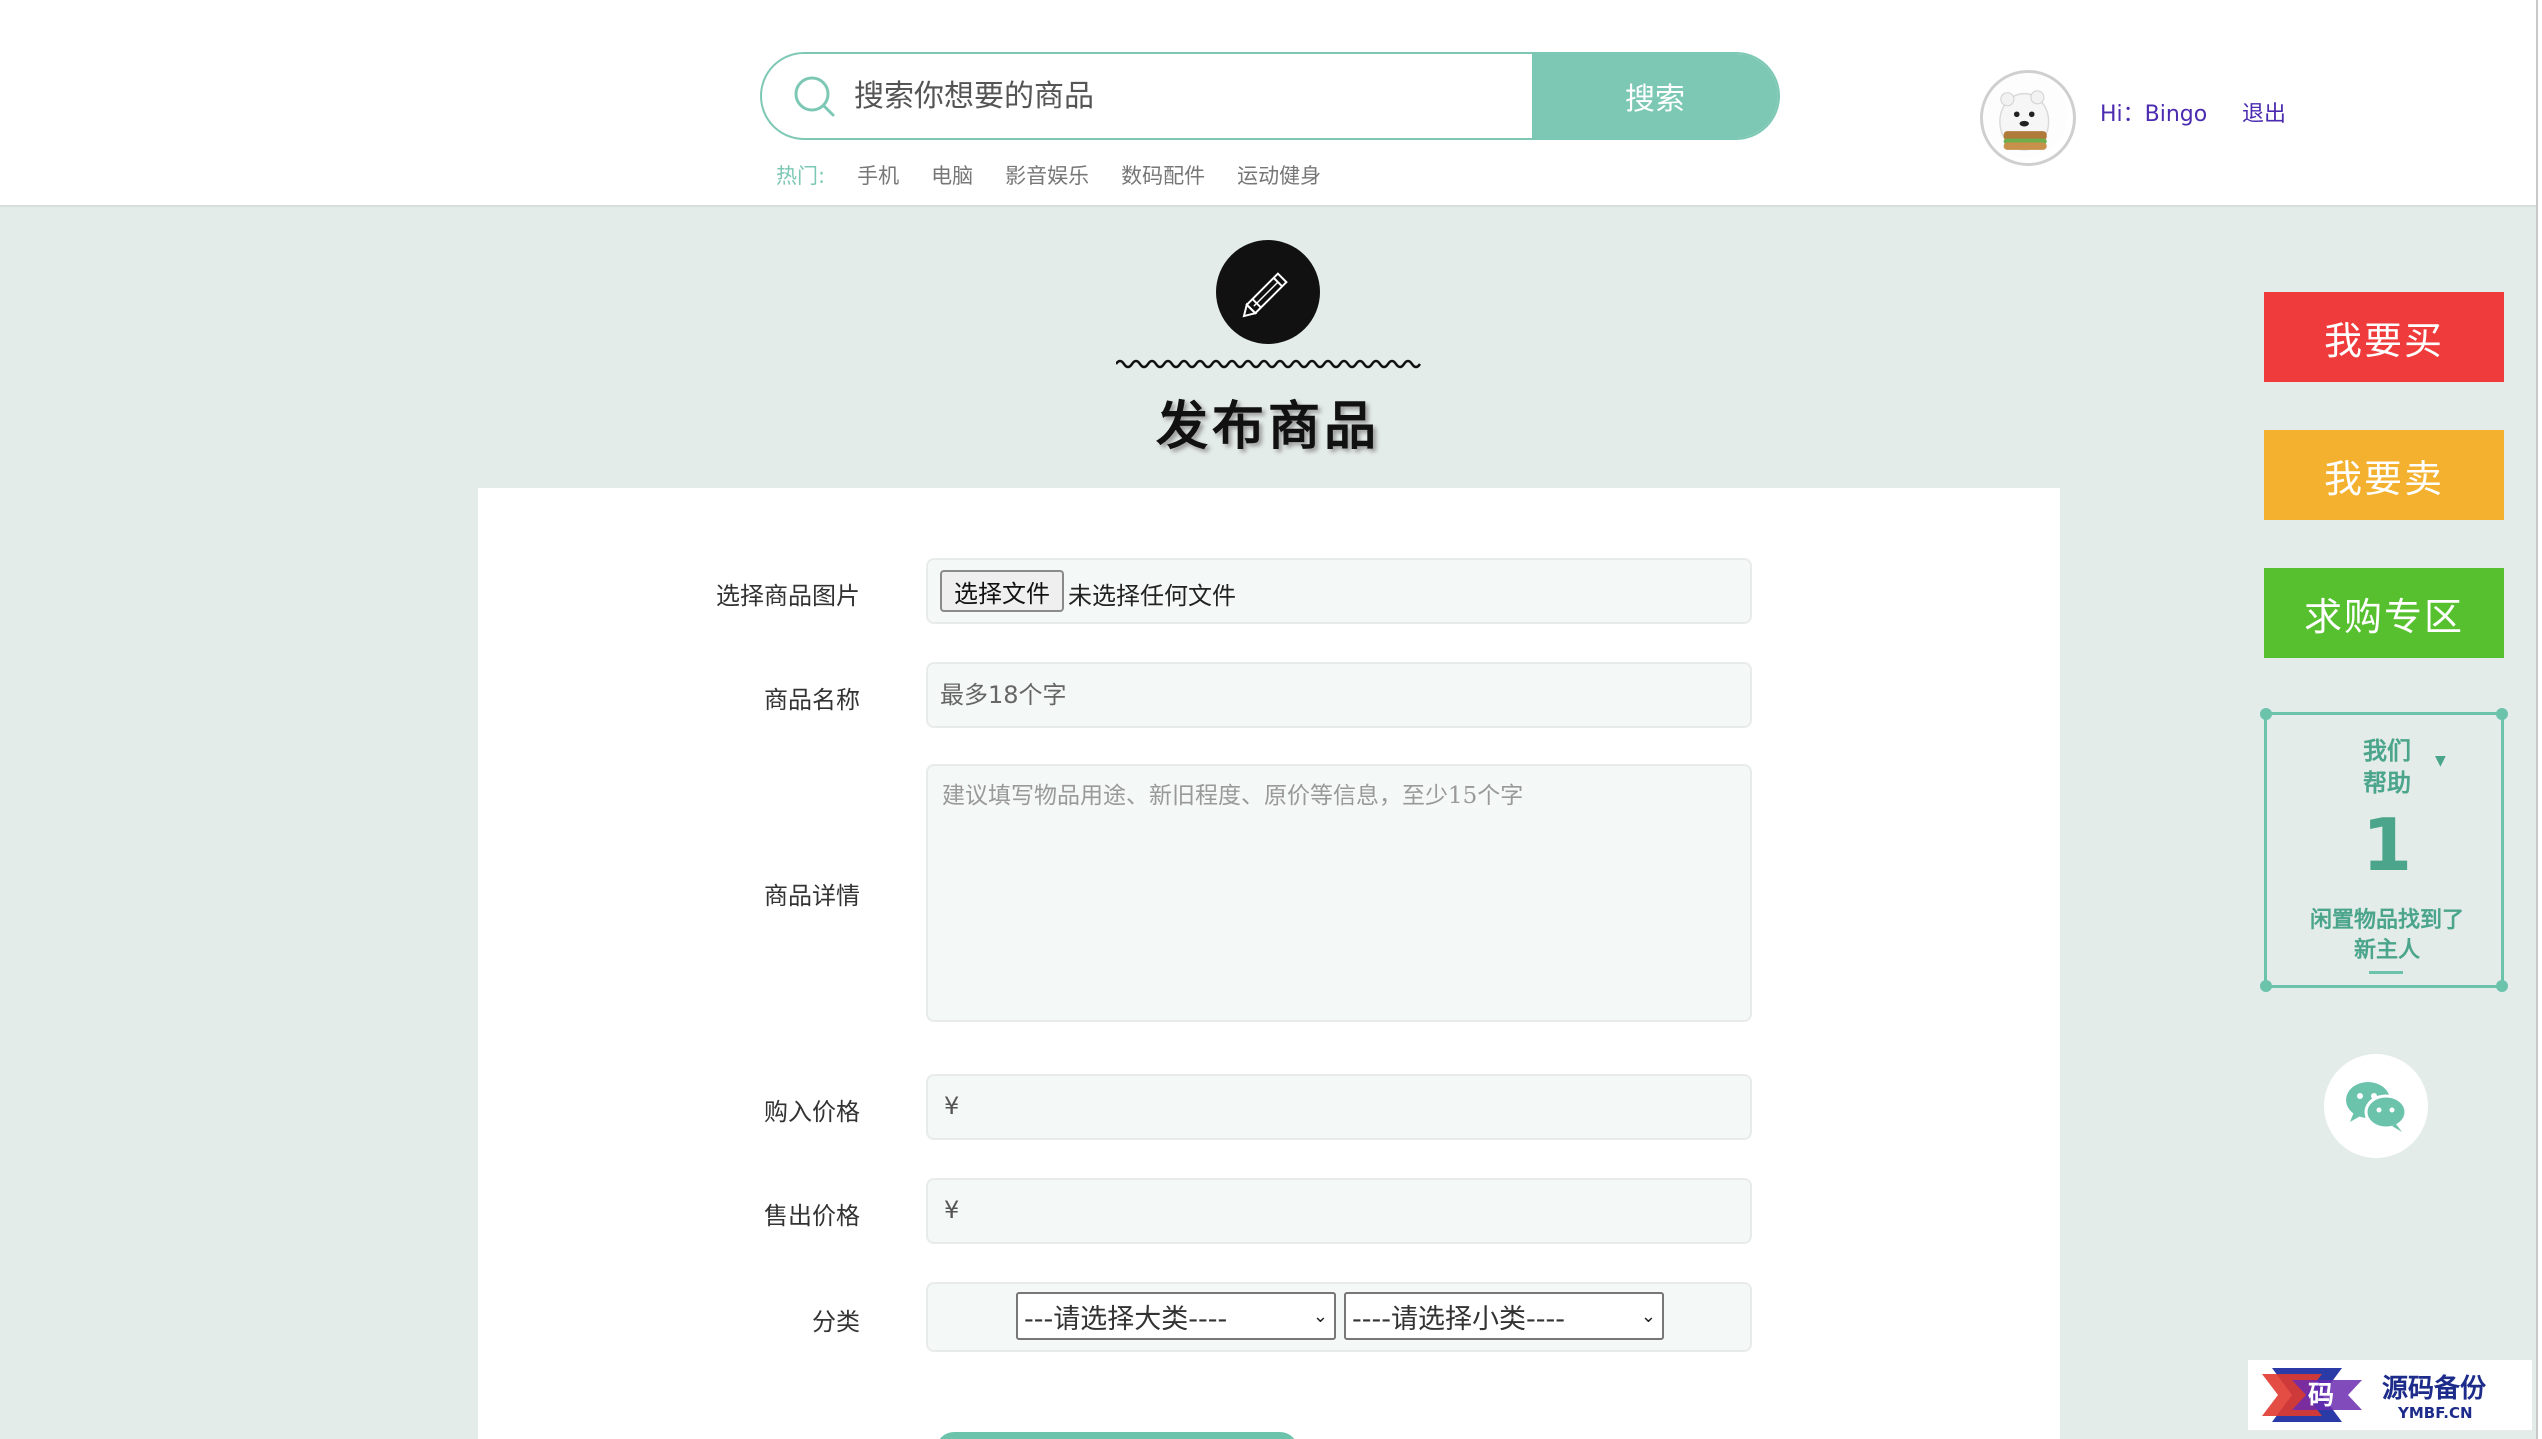 The width and height of the screenshot is (2542, 1439). What do you see at coordinates (2384, 337) in the screenshot?
I see `buy-button: 我要买` at bounding box center [2384, 337].